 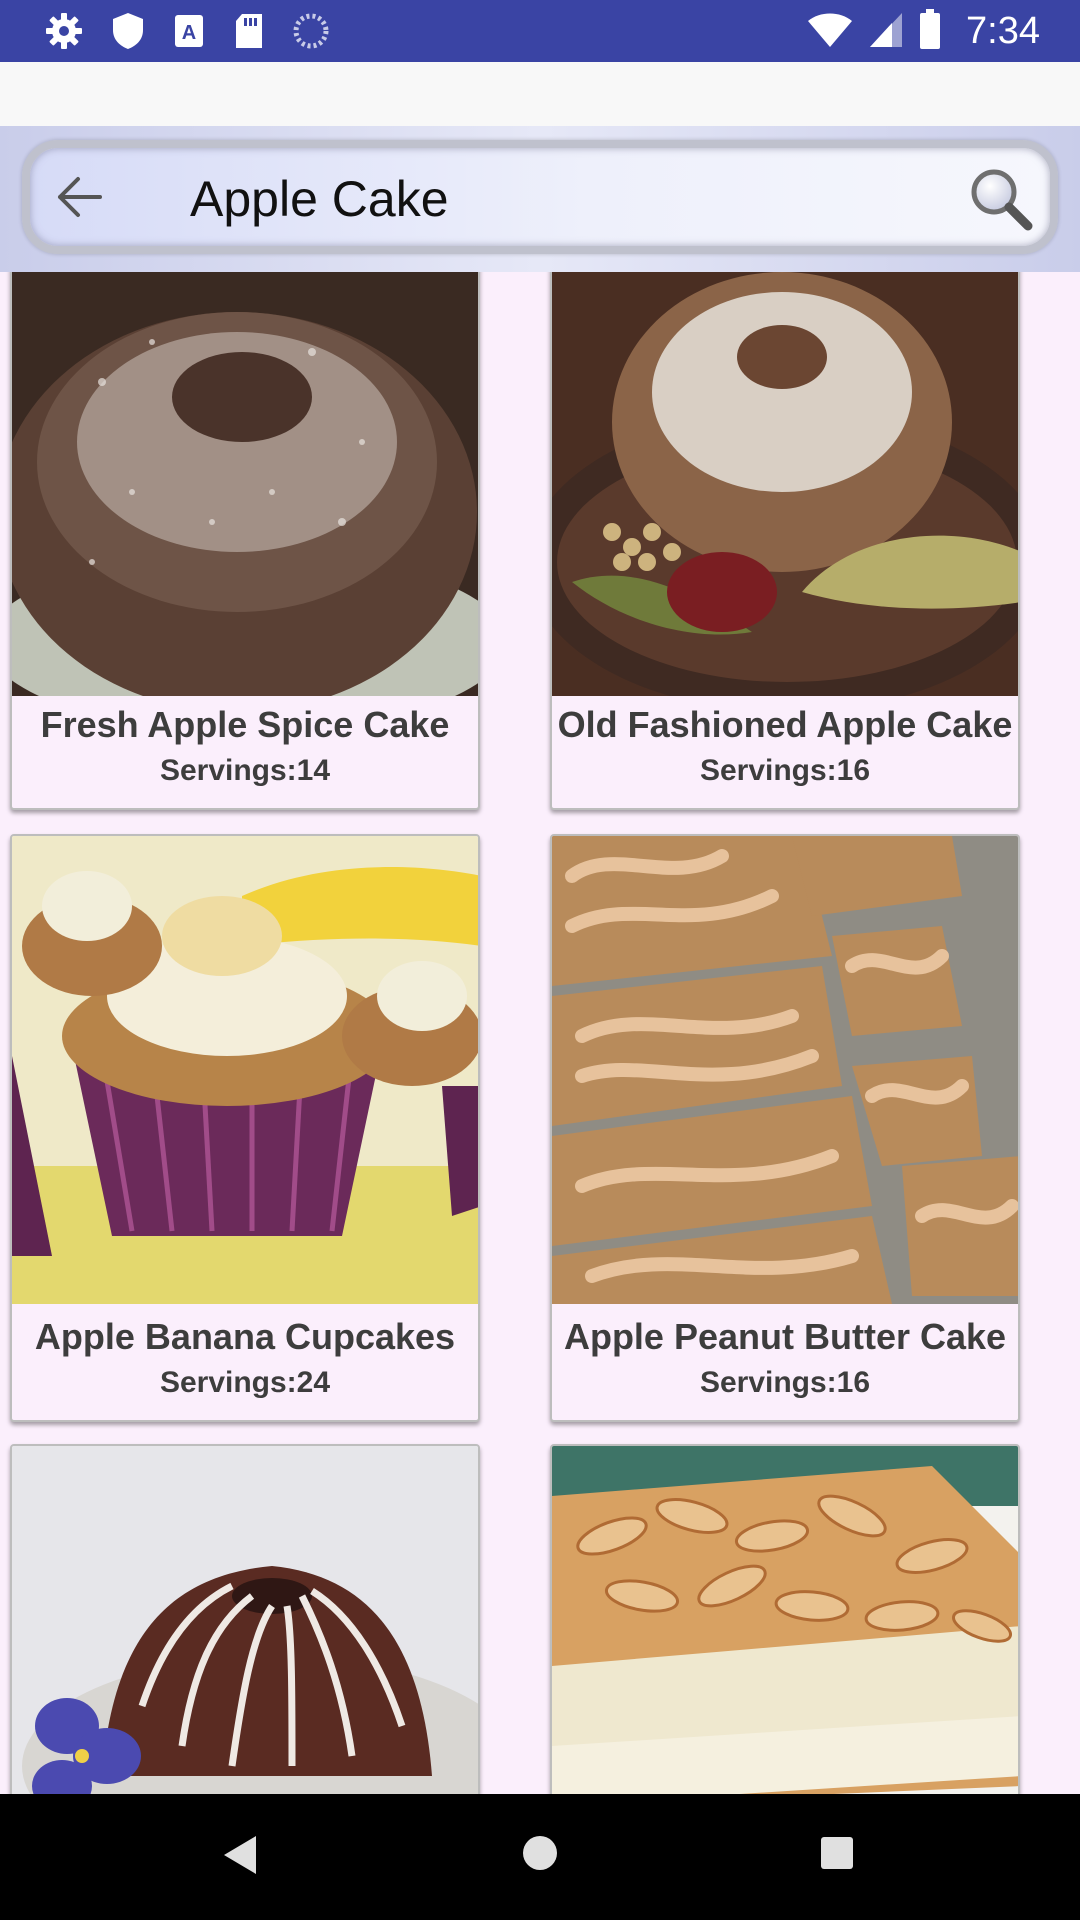 I want to click on nav-recent-apps-icon, so click(x=837, y=1855).